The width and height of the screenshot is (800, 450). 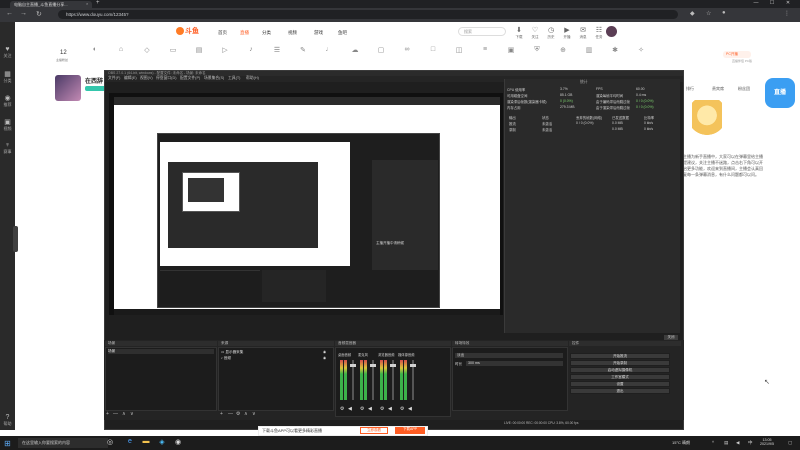 What do you see at coordinates (787, 13) in the screenshot?
I see `browser-menu-icon: ⋮` at bounding box center [787, 13].